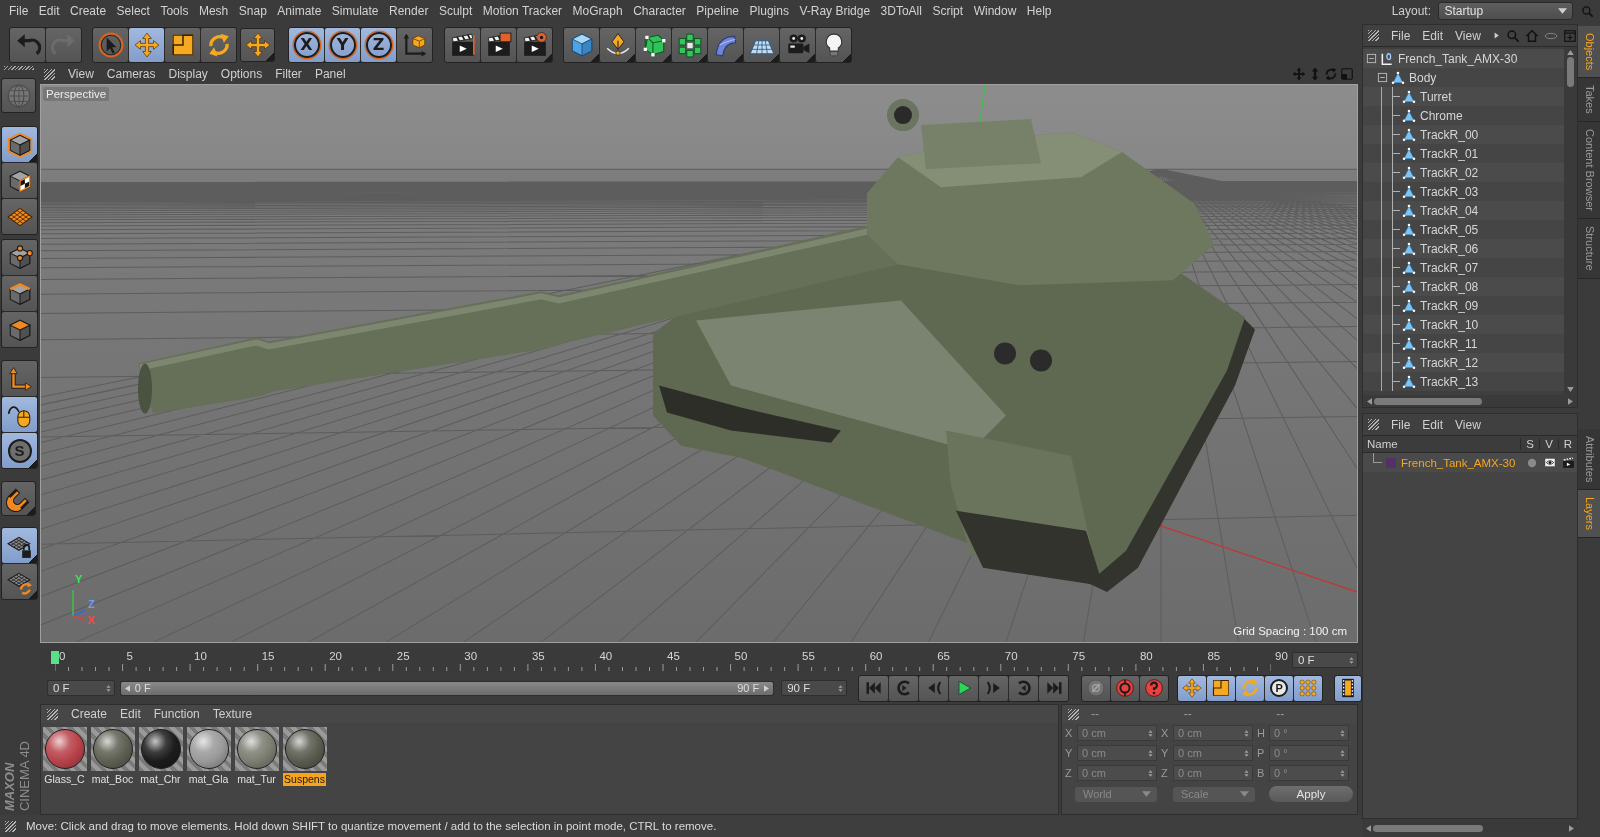 This screenshot has width=1600, height=837. I want to click on menu-item: Select, so click(133, 11).